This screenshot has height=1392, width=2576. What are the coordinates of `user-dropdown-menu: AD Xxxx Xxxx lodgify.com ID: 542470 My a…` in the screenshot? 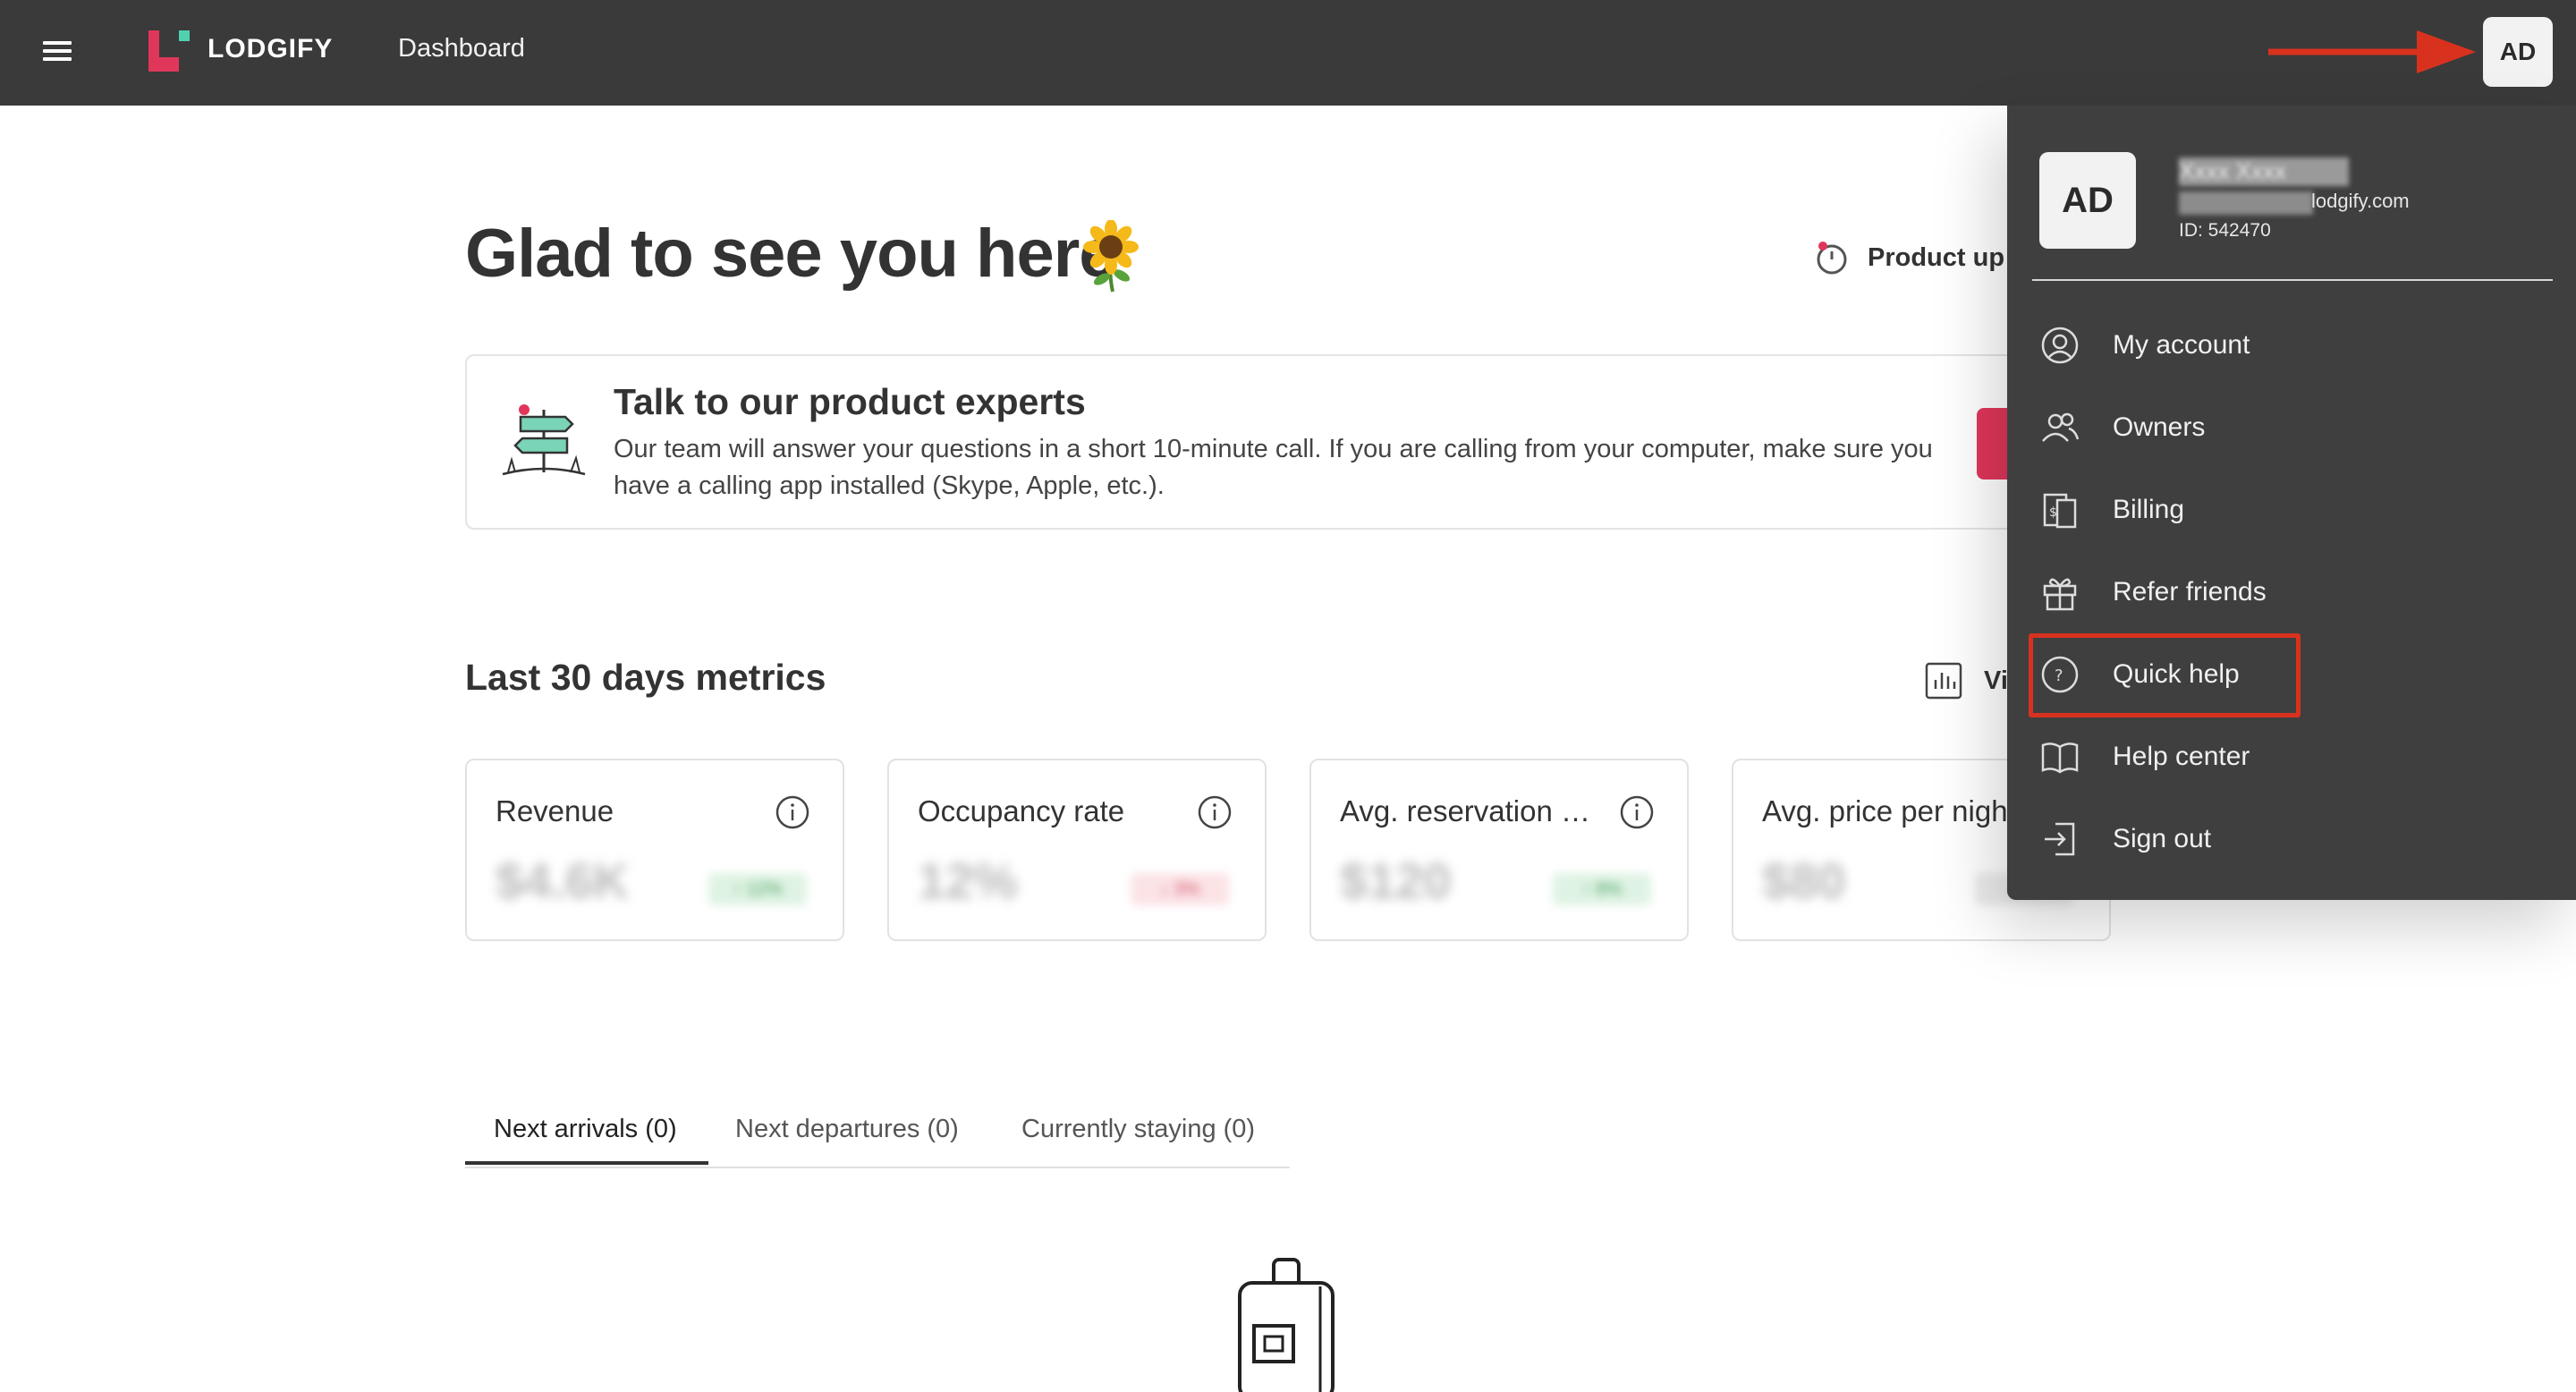 It's located at (2291, 503).